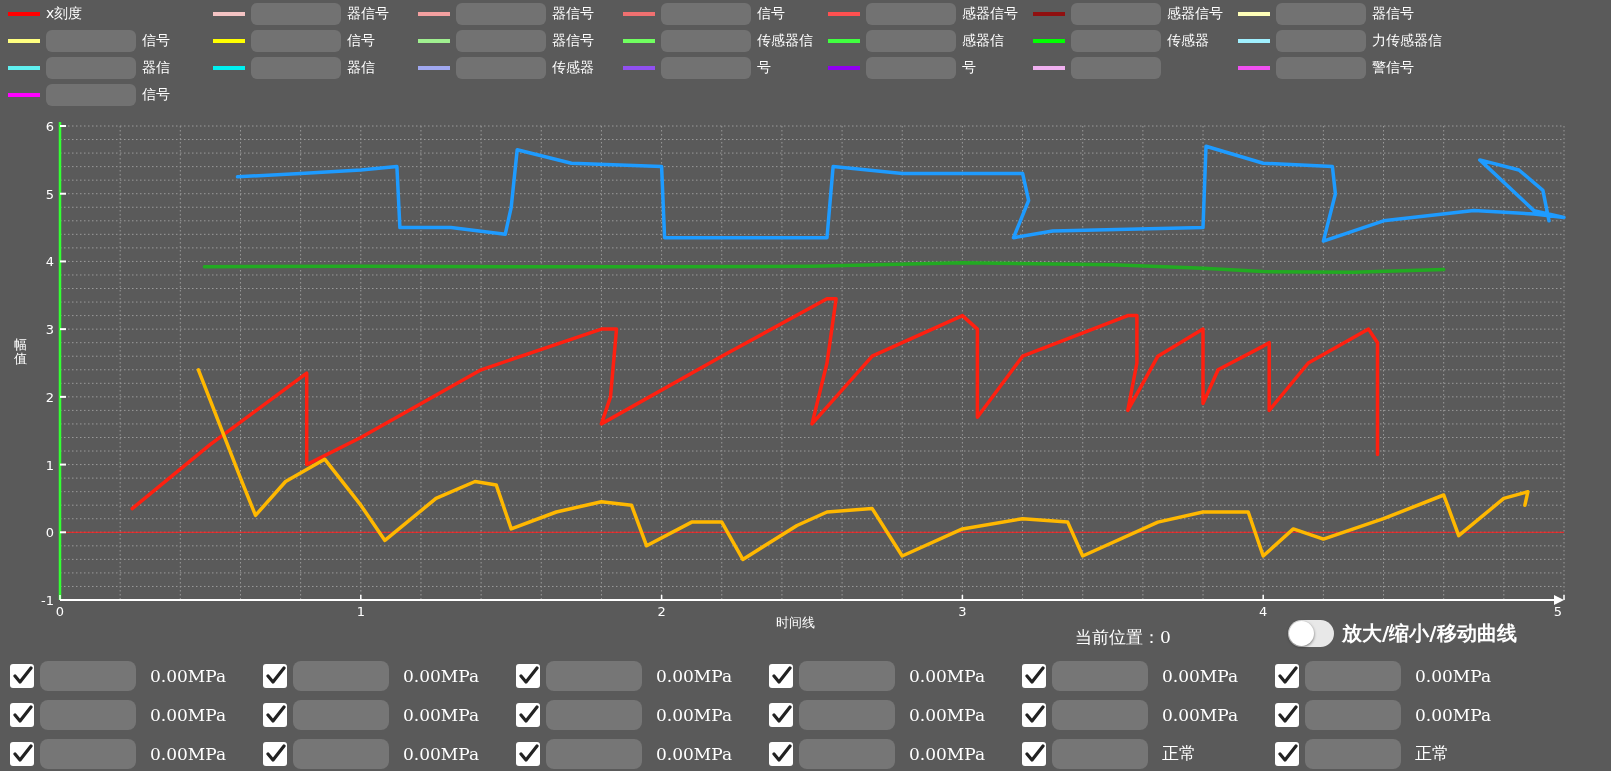 The width and height of the screenshot is (1611, 771). I want to click on legend-label: x刻度, so click(64, 13).